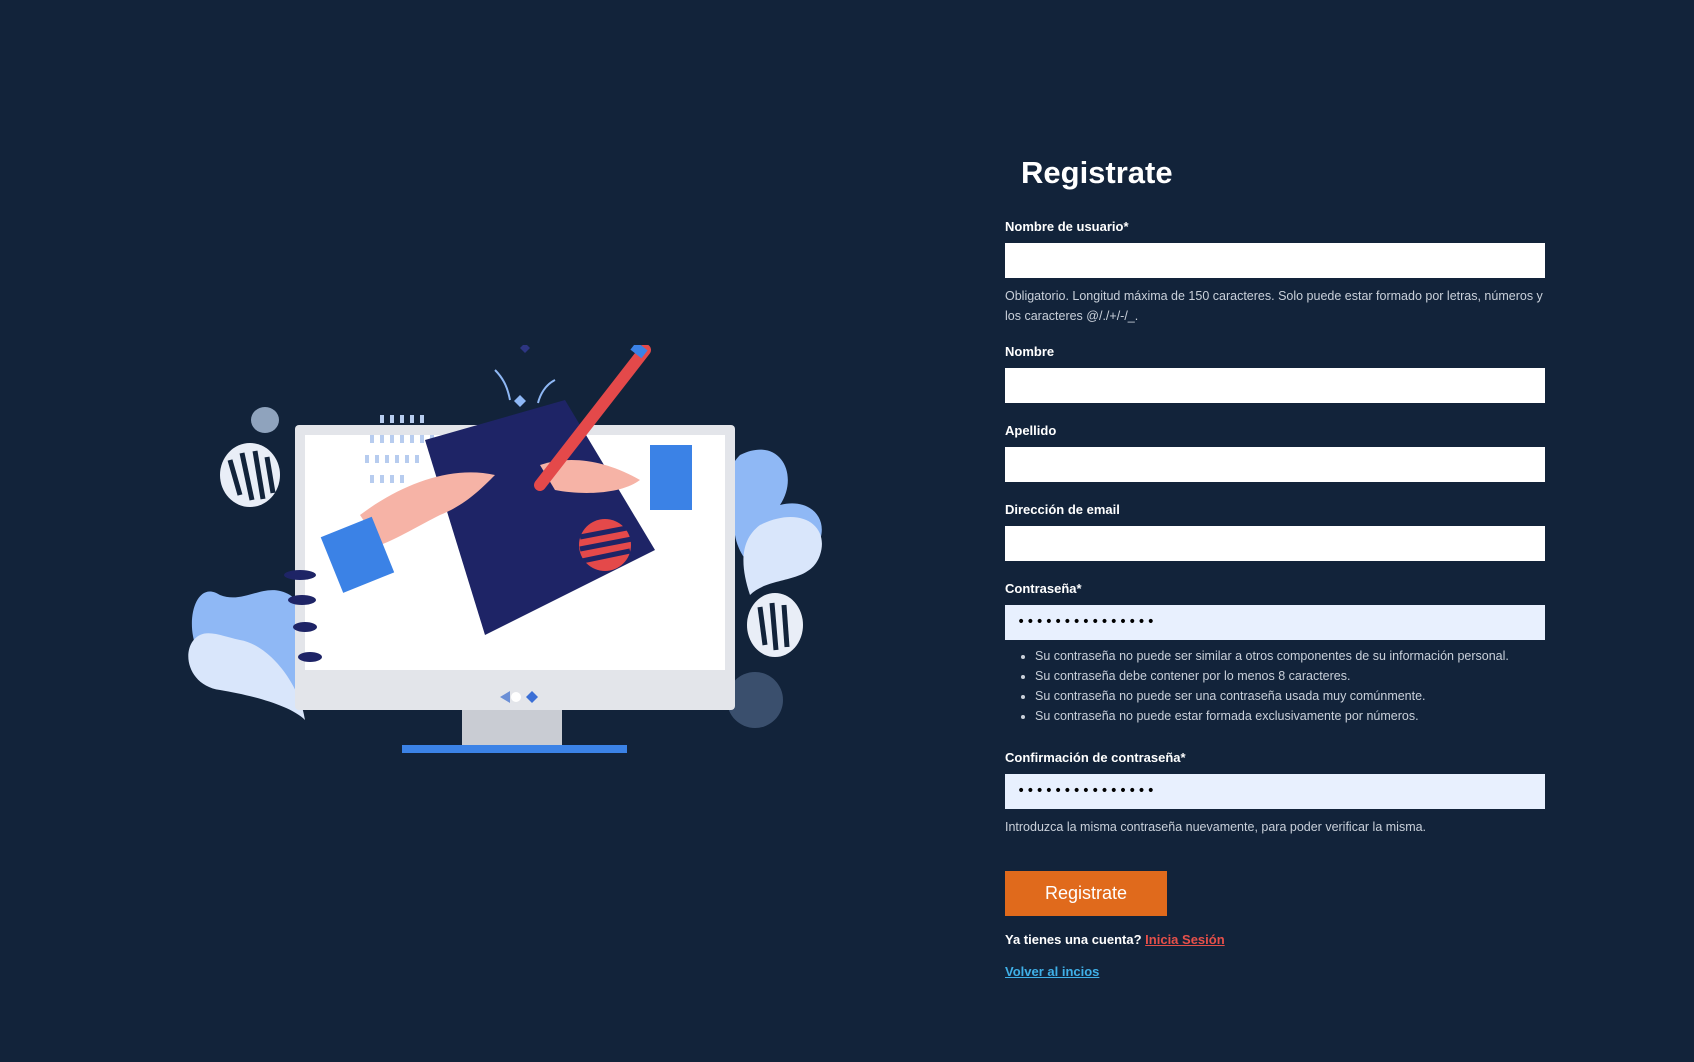  I want to click on email-input, so click(1275, 543).